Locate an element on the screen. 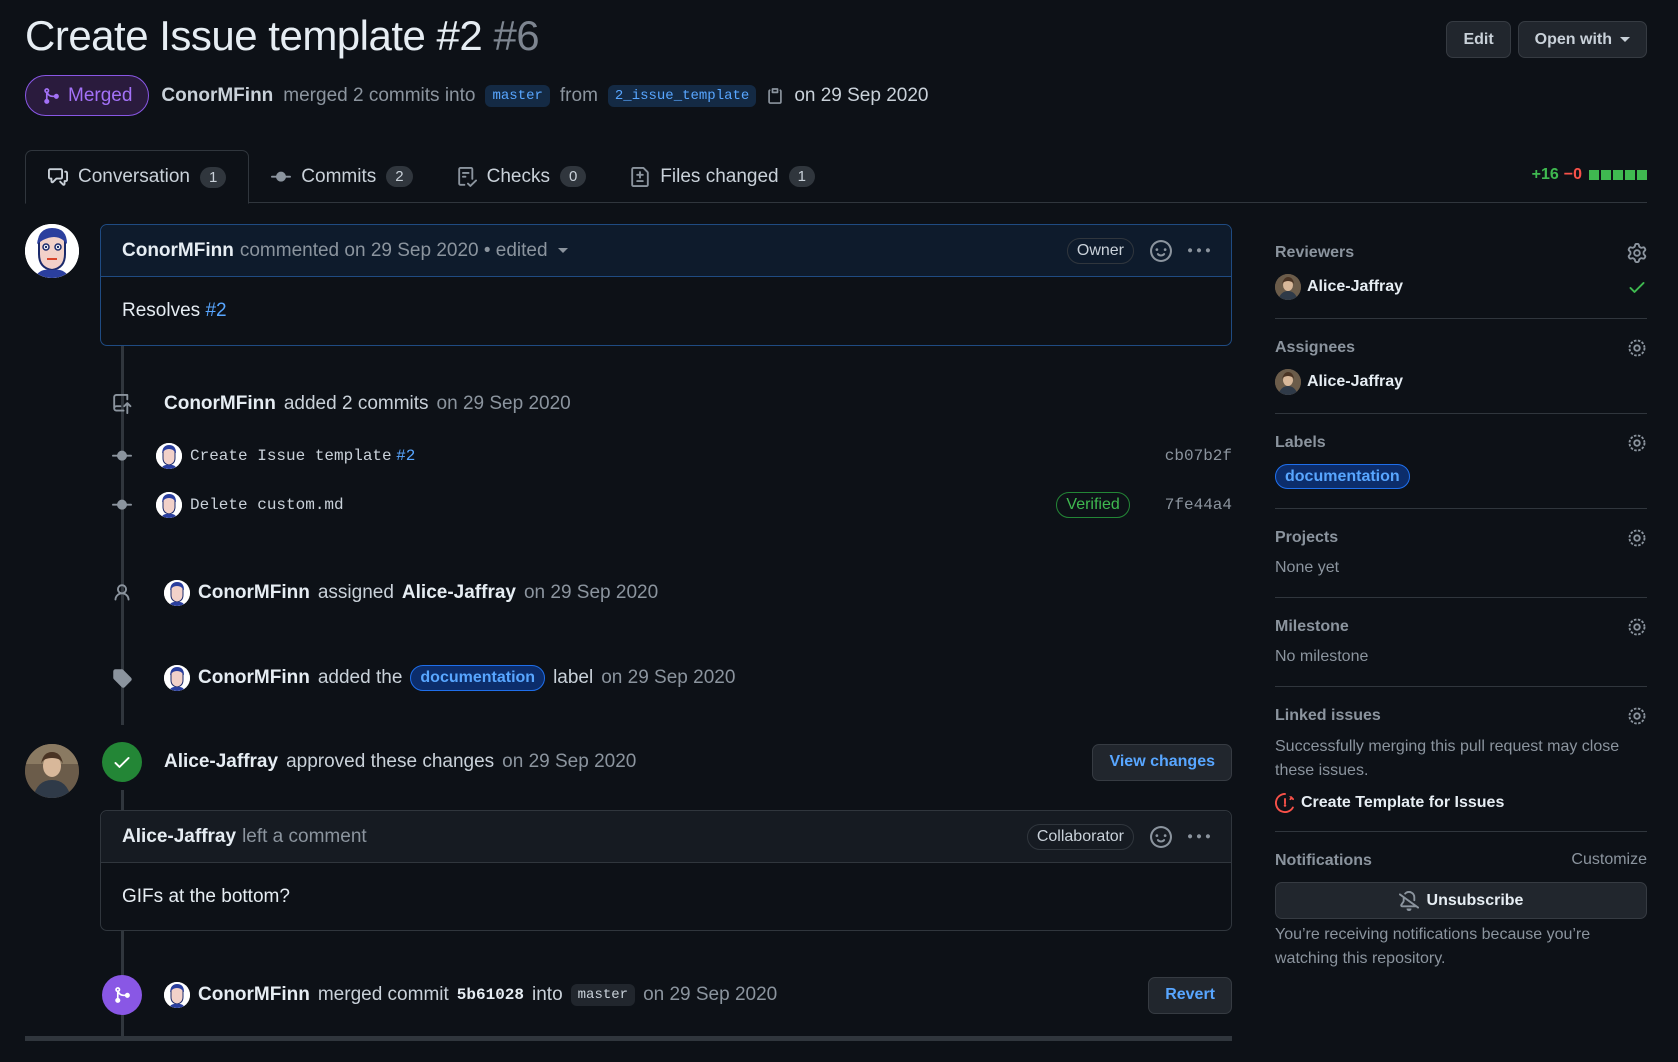 This screenshot has width=1678, height=1062. edit-button: Edit is located at coordinates (1478, 39).